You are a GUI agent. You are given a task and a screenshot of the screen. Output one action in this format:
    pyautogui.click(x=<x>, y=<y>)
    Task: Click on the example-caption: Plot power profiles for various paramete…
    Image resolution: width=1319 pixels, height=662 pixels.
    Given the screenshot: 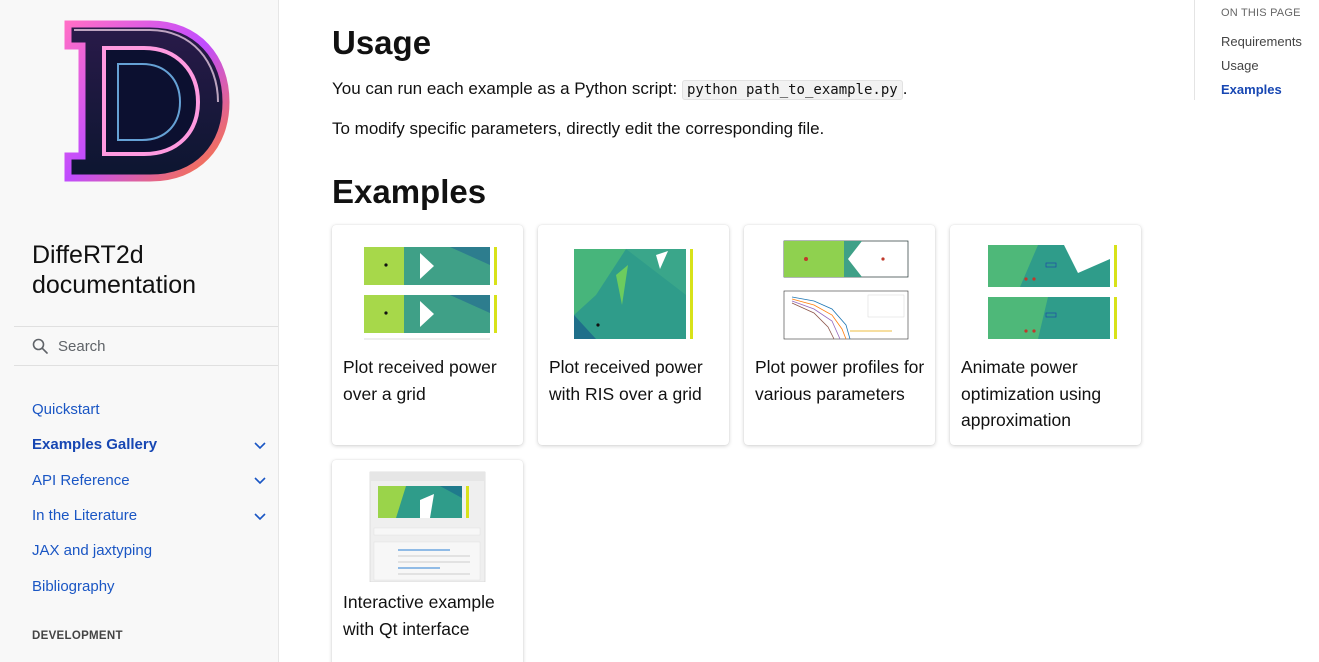 What is the action you would take?
    pyautogui.click(x=840, y=380)
    